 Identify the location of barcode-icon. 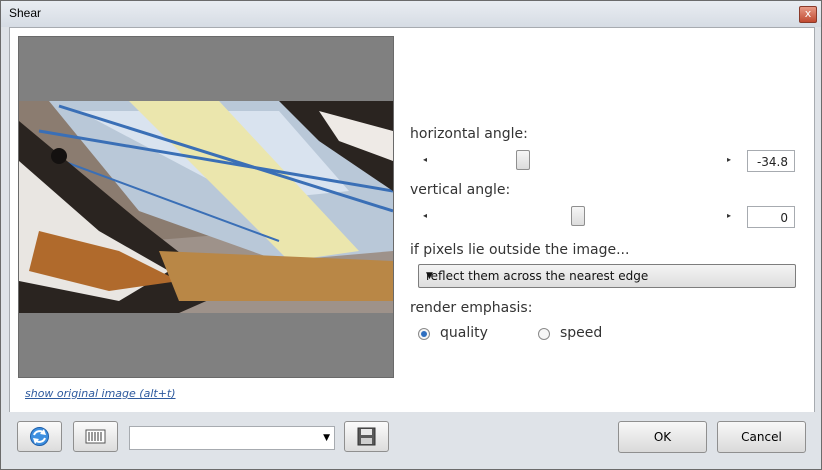
(95, 436).